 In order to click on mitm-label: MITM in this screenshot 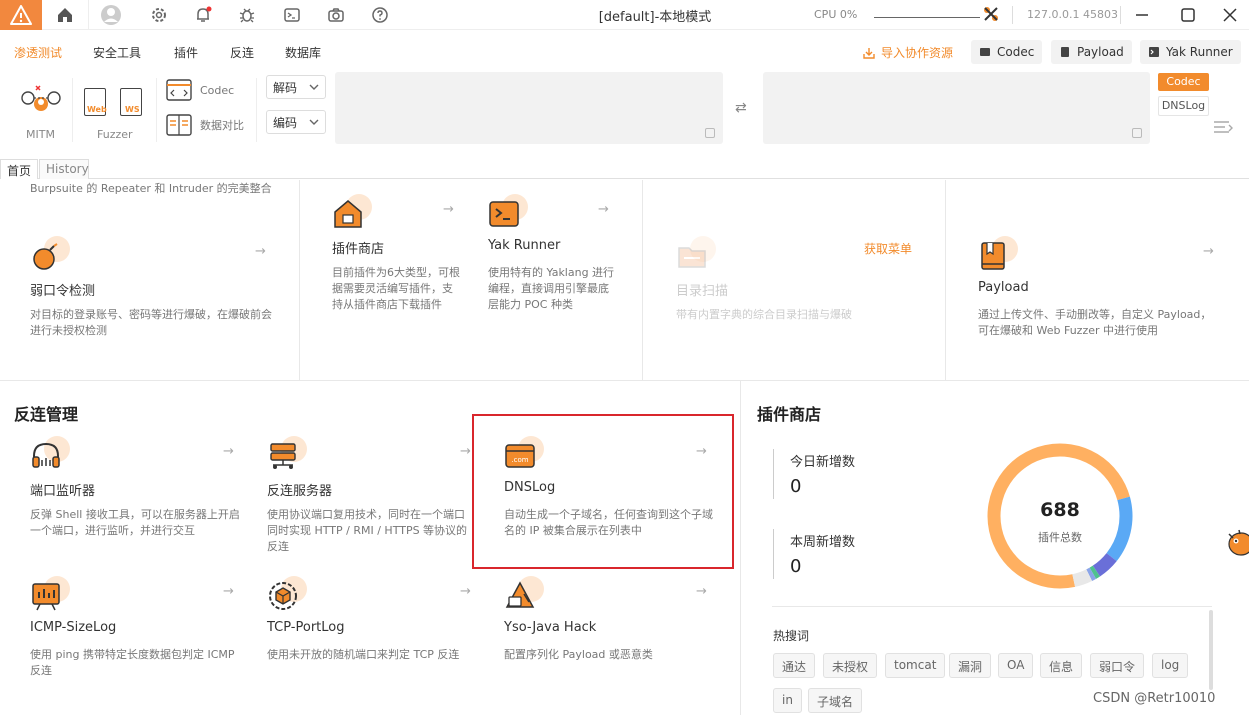, I will do `click(40, 134)`.